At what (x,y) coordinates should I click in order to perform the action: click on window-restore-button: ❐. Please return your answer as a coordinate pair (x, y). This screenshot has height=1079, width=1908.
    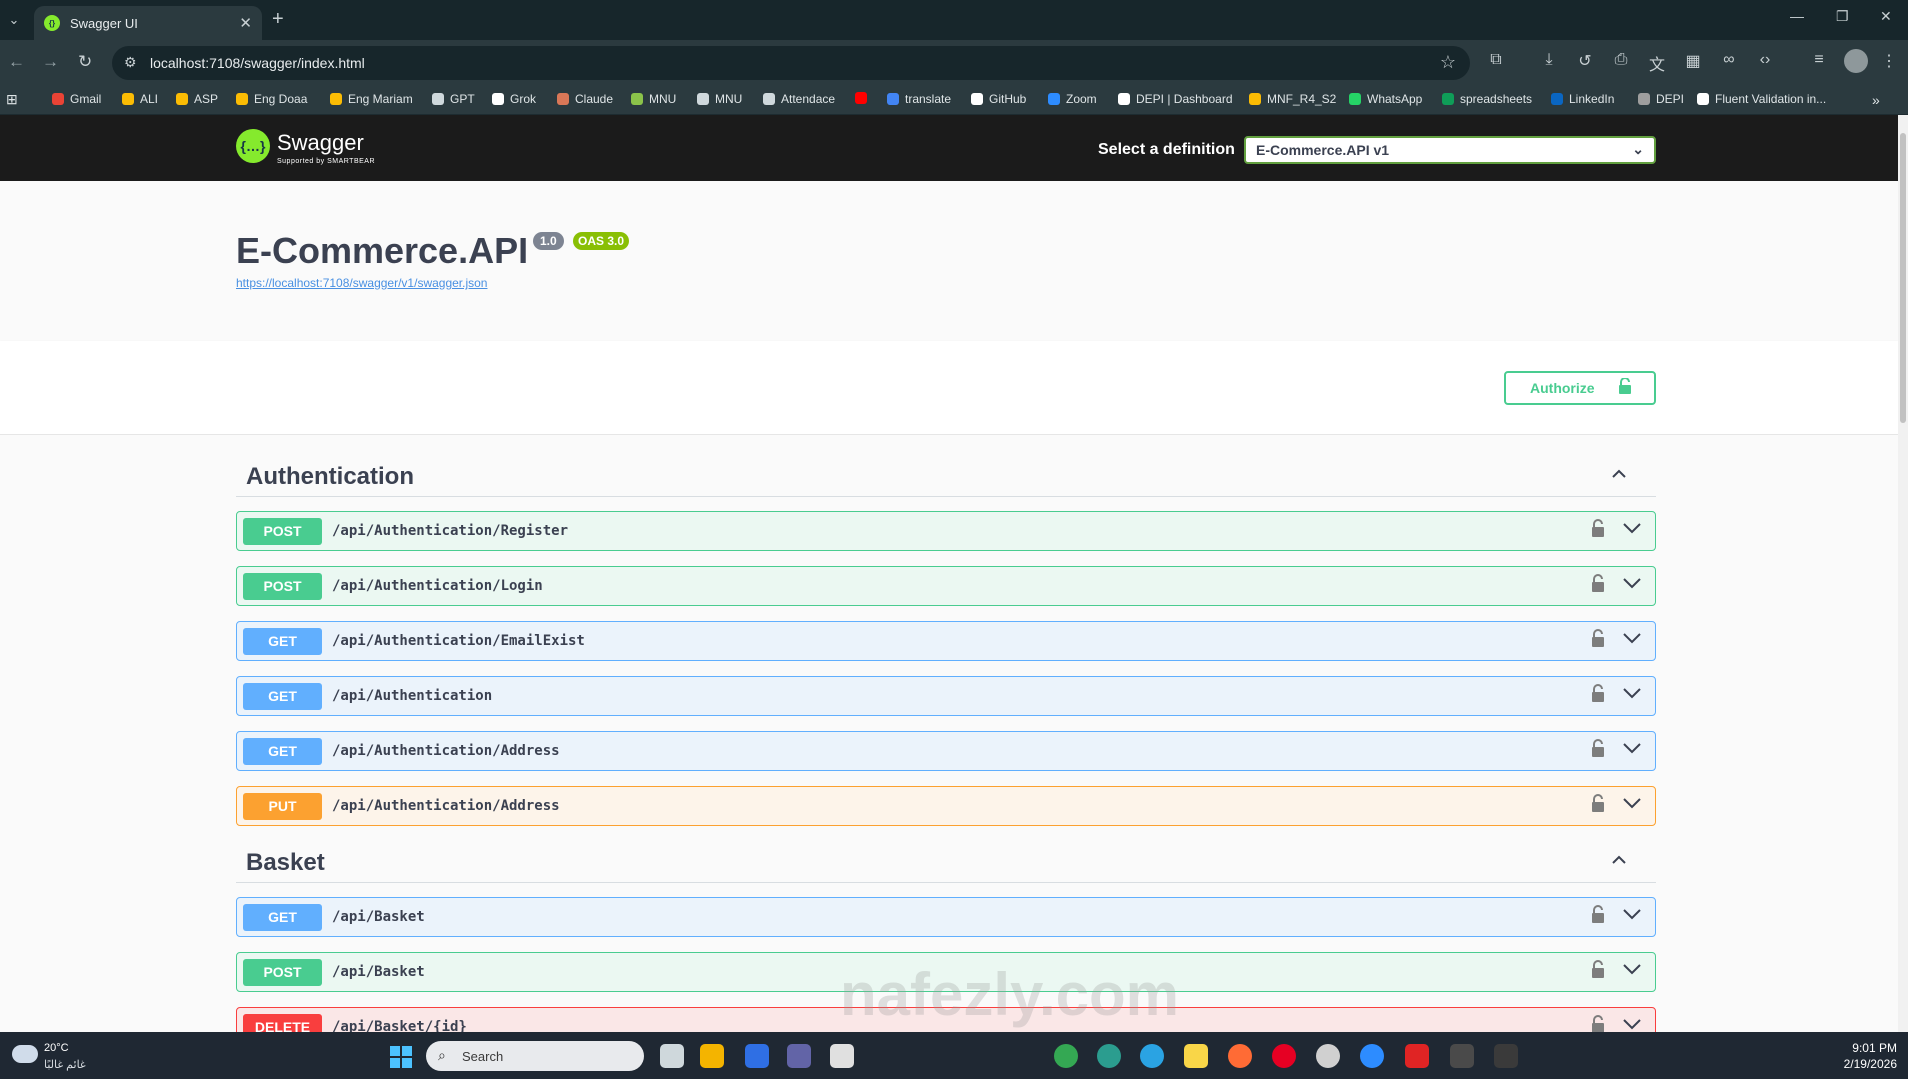
    Looking at the image, I should click on (1842, 16).